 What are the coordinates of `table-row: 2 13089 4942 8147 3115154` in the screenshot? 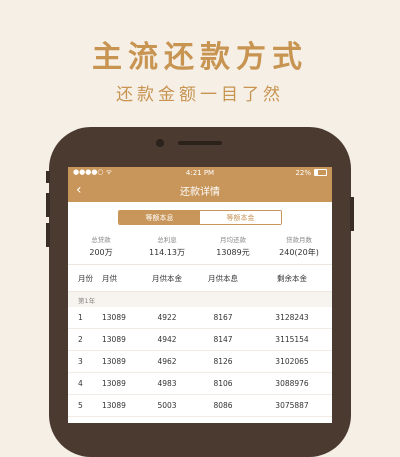 It's located at (200, 340).